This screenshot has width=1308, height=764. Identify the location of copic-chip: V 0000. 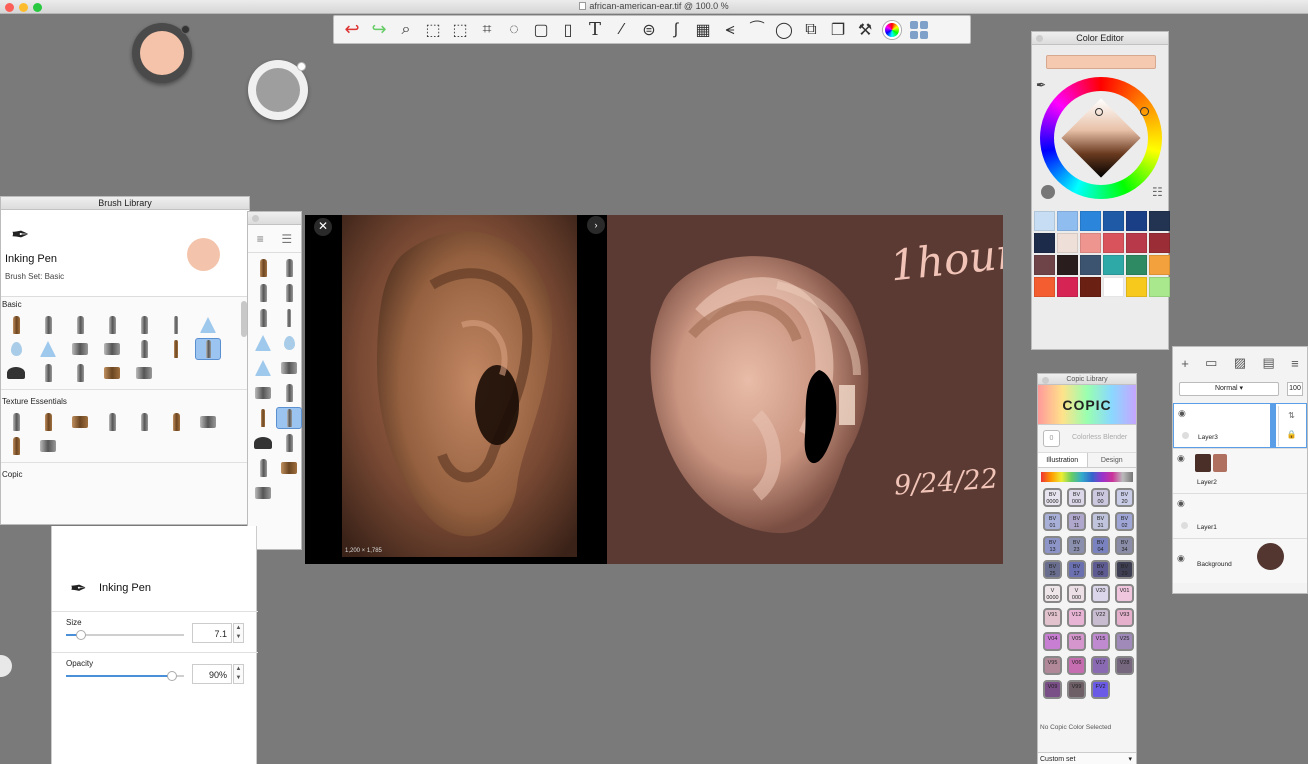
(1052, 593).